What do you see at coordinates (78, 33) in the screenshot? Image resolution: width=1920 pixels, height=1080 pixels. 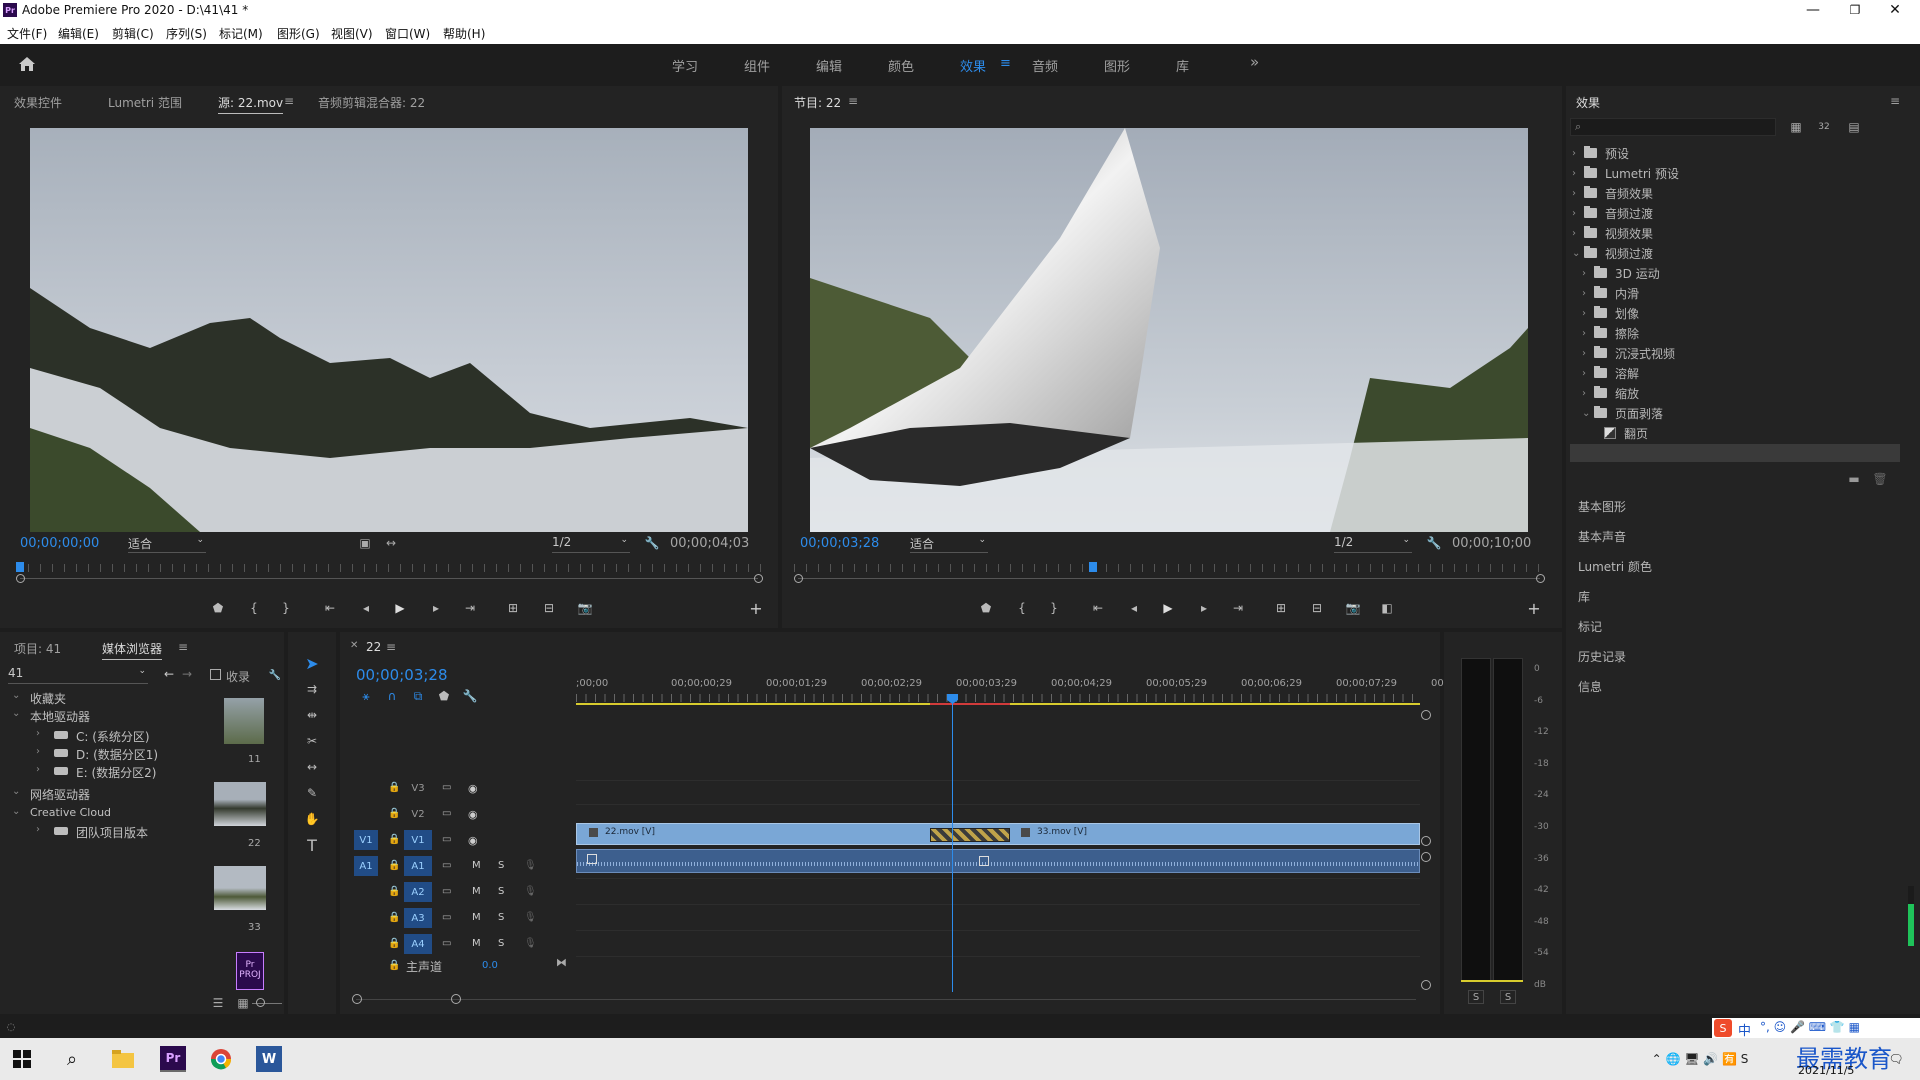 I see `menu-edit: 编辑(E)` at bounding box center [78, 33].